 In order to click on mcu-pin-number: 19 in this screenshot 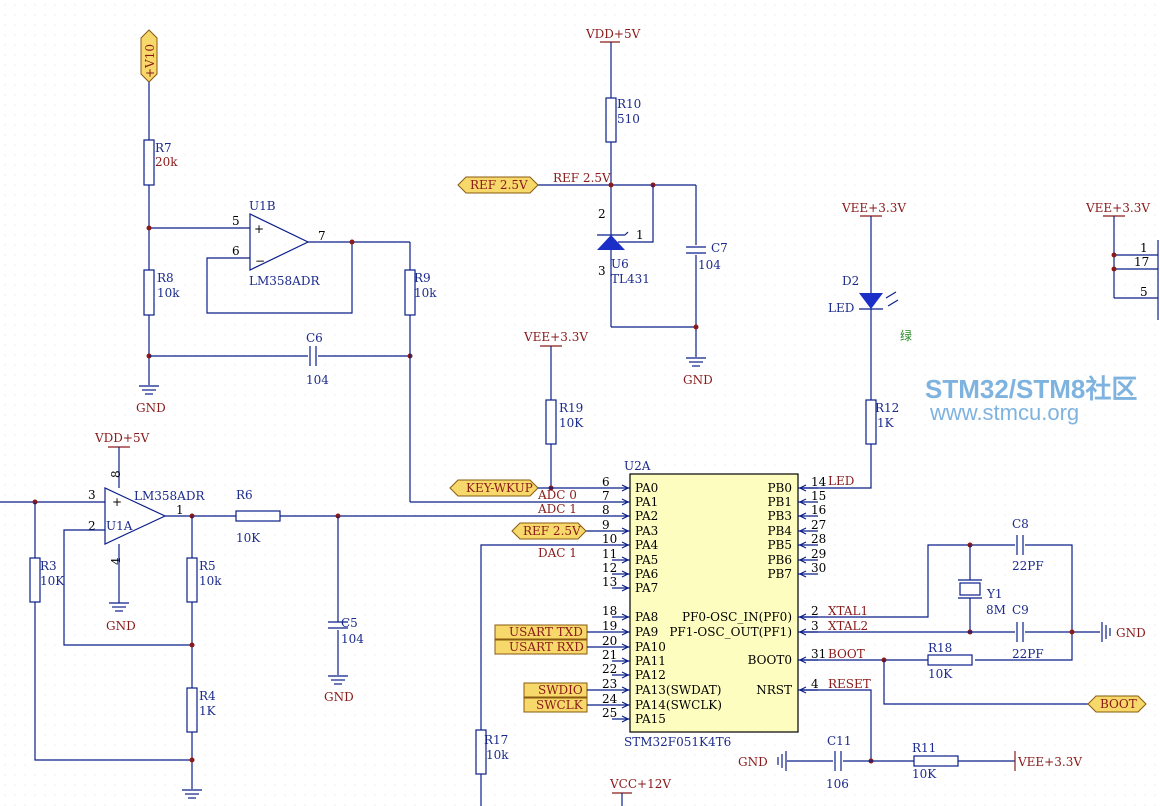, I will do `click(609, 626)`.